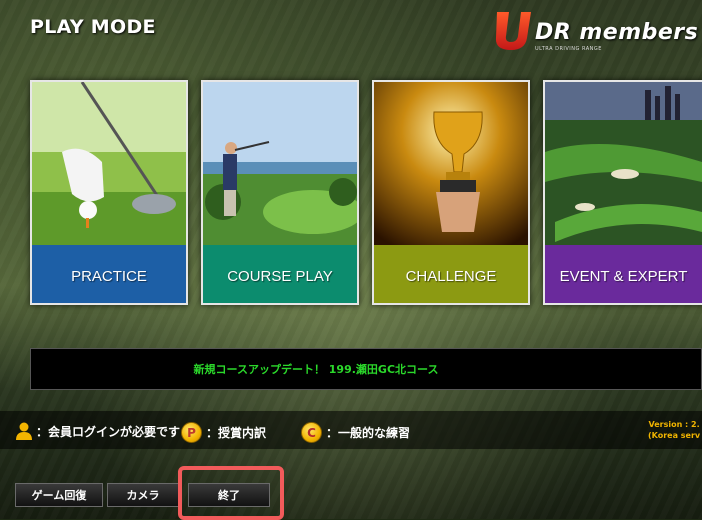  What do you see at coordinates (108, 431) in the screenshot?
I see `legend-member-text: ：会員ログインが必要です` at bounding box center [108, 431].